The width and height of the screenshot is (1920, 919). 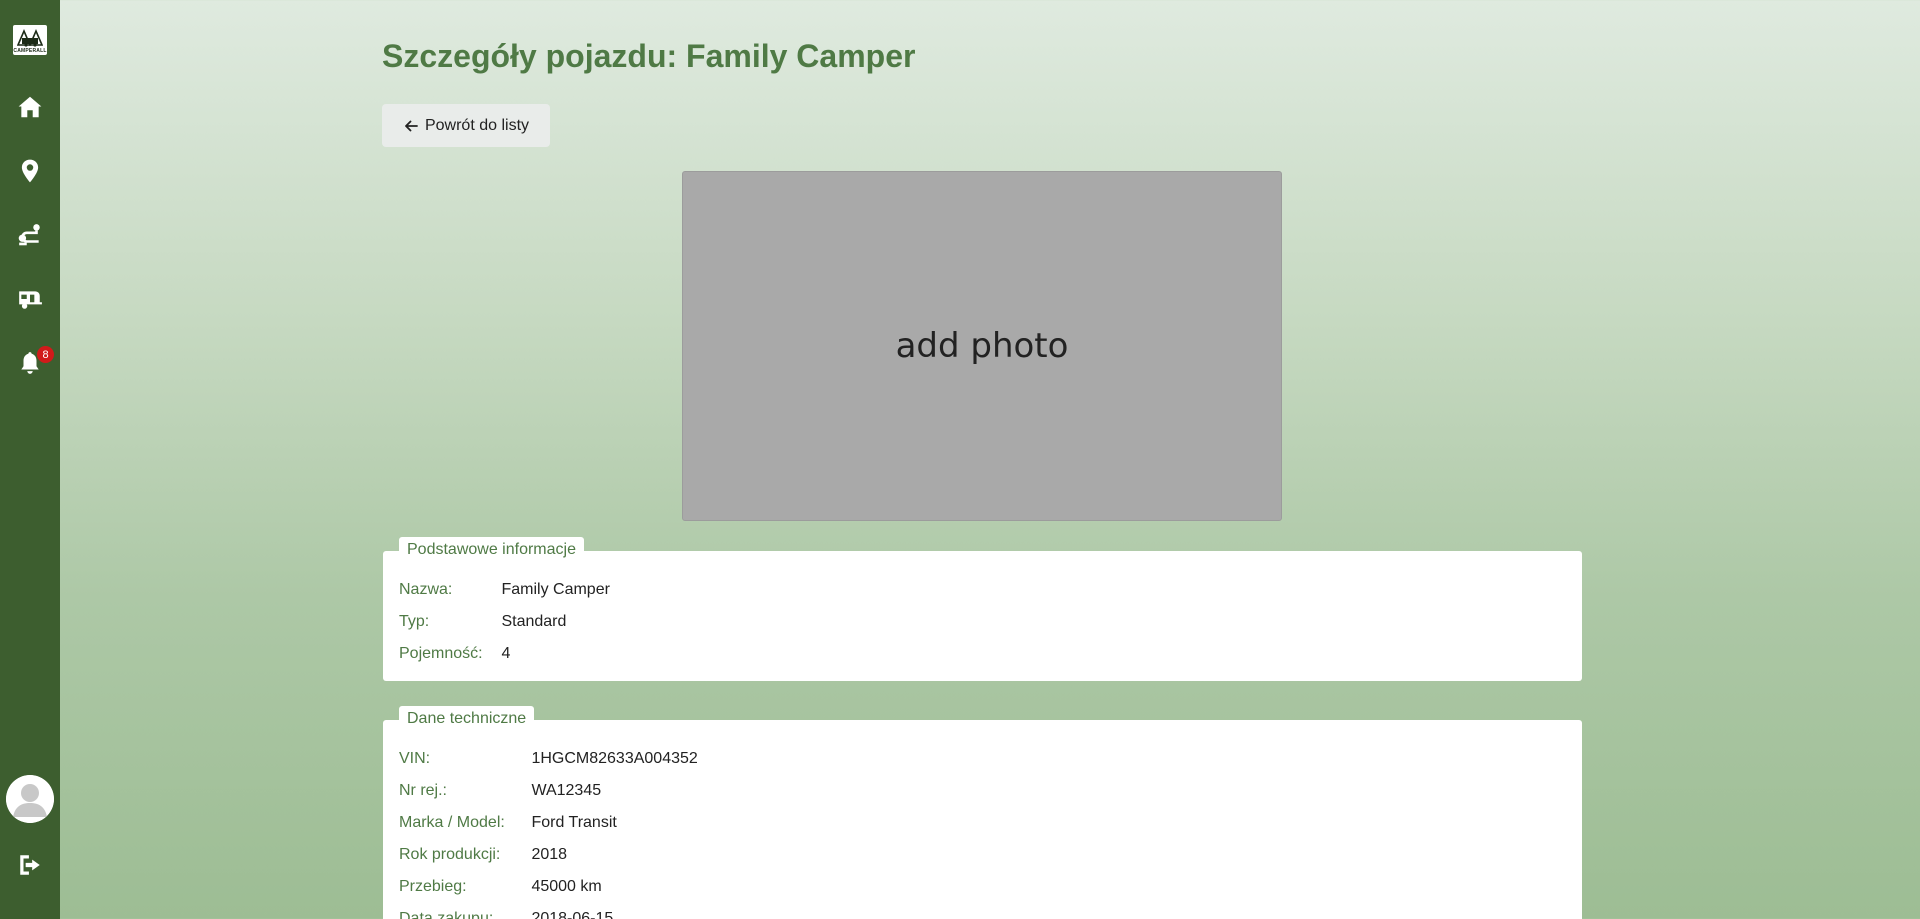 What do you see at coordinates (555, 589) in the screenshot?
I see `info-value: Family Camper` at bounding box center [555, 589].